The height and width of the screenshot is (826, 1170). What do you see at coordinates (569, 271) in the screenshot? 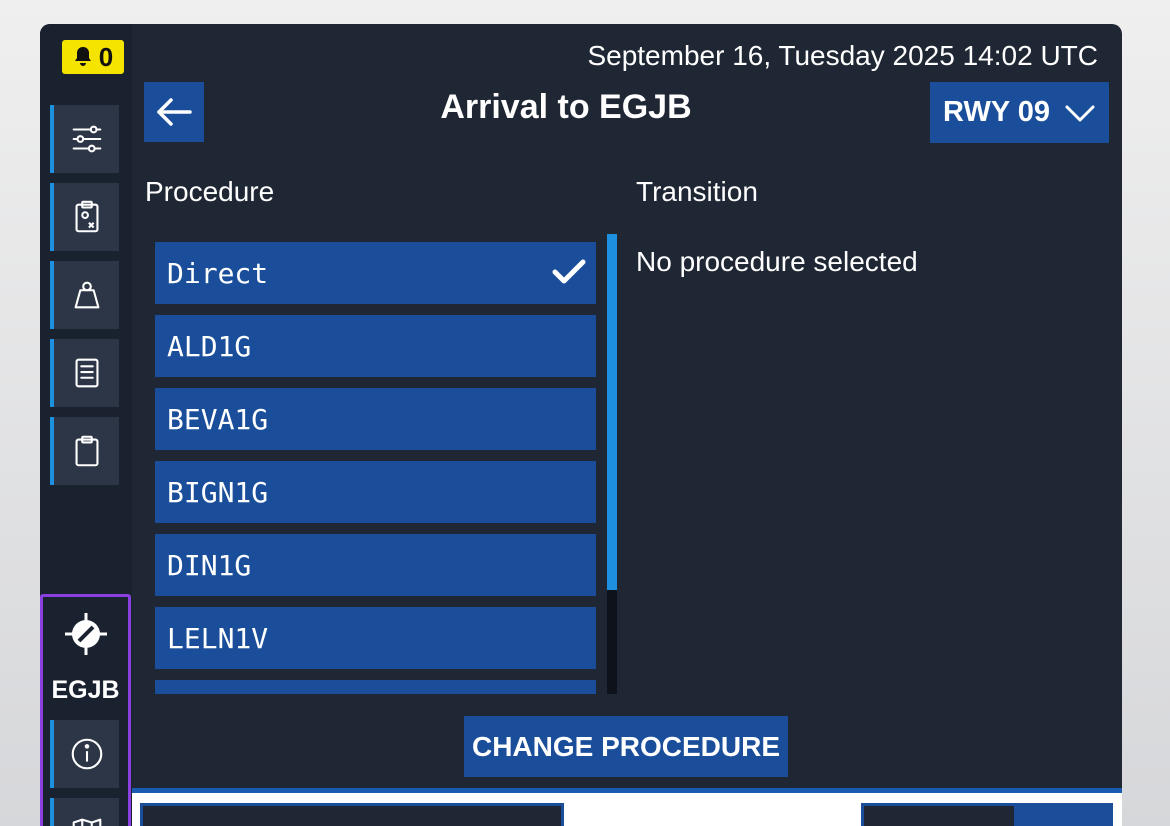
I see `checkmark-icon` at bounding box center [569, 271].